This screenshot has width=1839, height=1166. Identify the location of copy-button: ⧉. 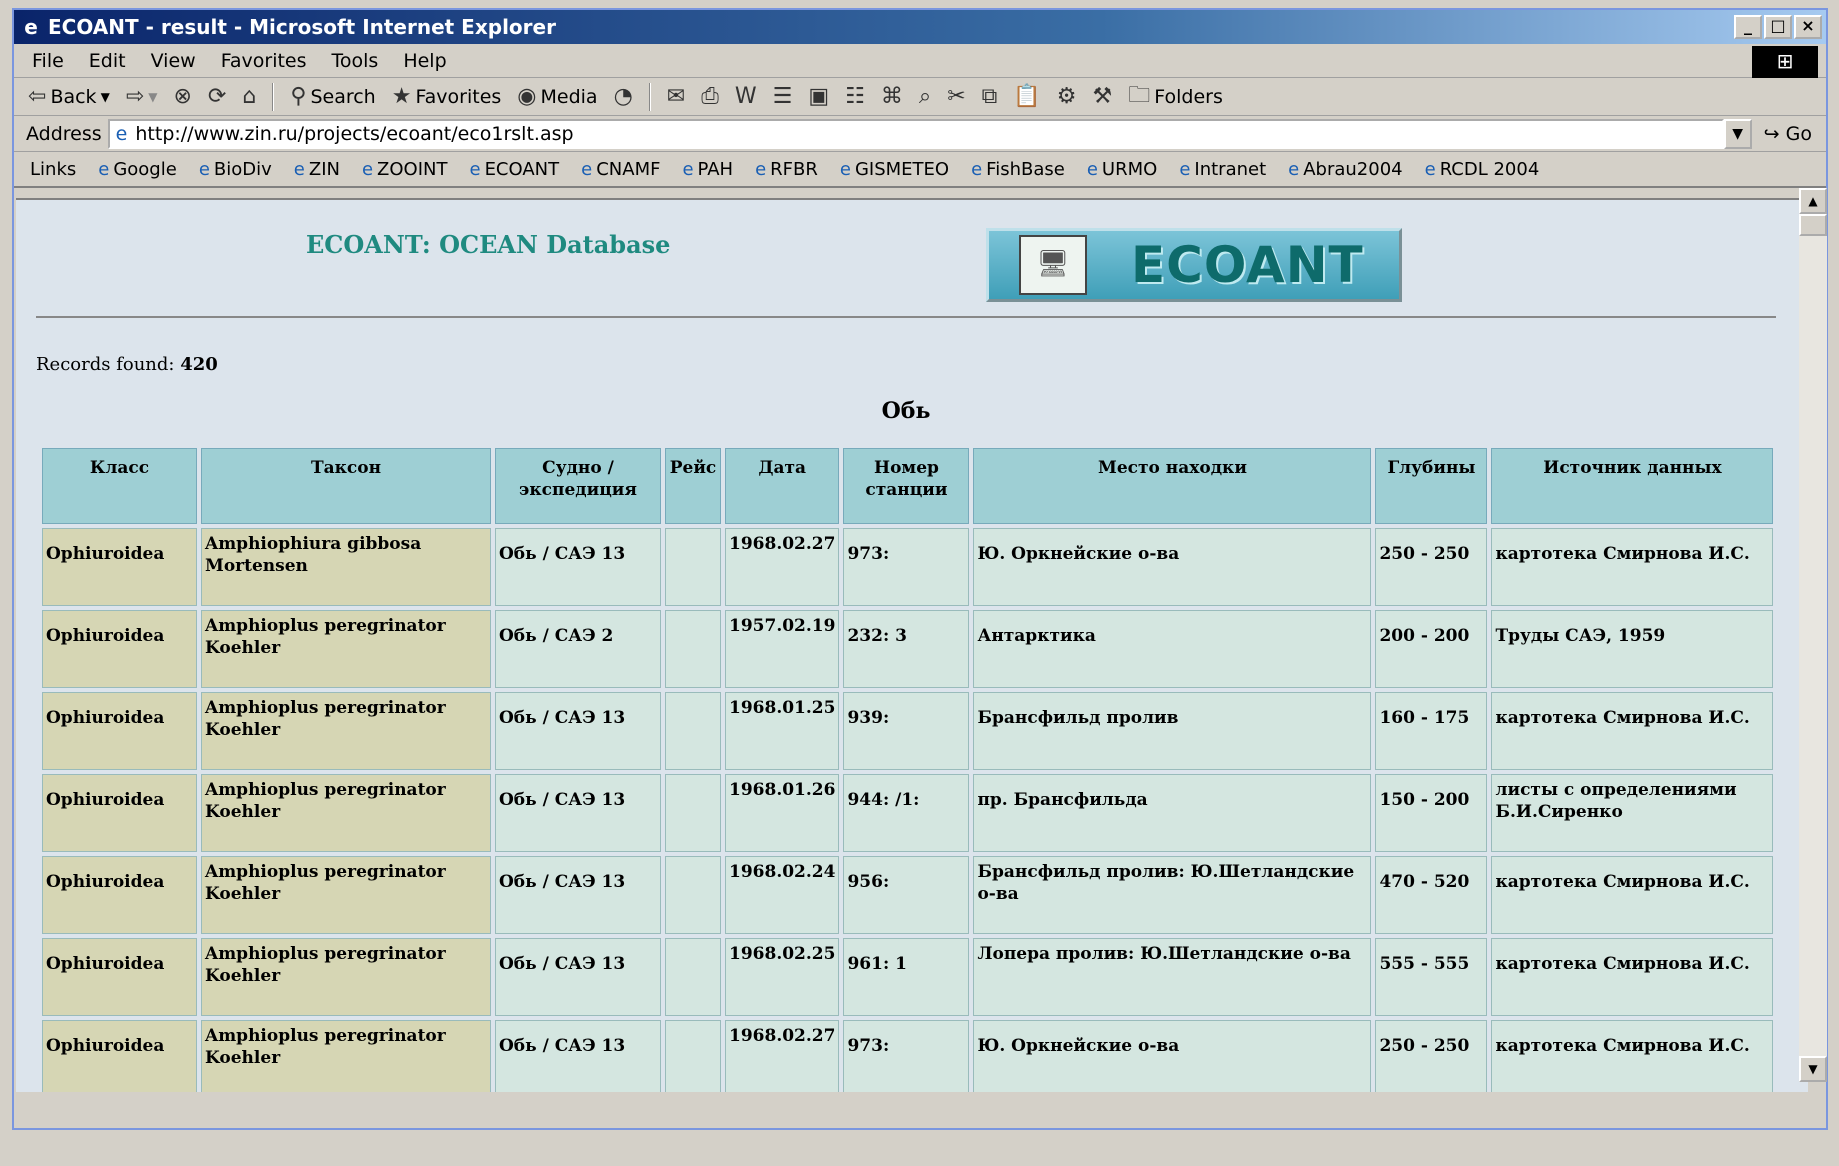
(990, 96).